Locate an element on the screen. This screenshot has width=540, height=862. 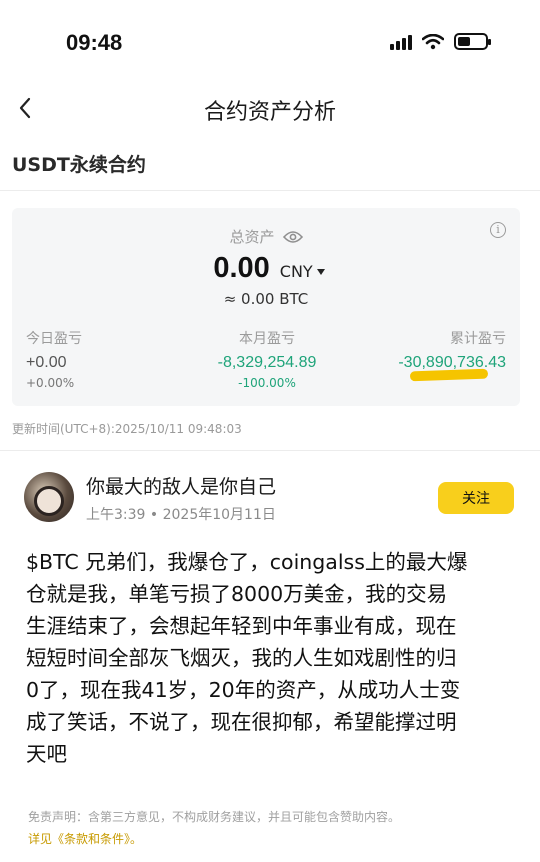
month-pnl-percent: -100.00% is located at coordinates (267, 383).